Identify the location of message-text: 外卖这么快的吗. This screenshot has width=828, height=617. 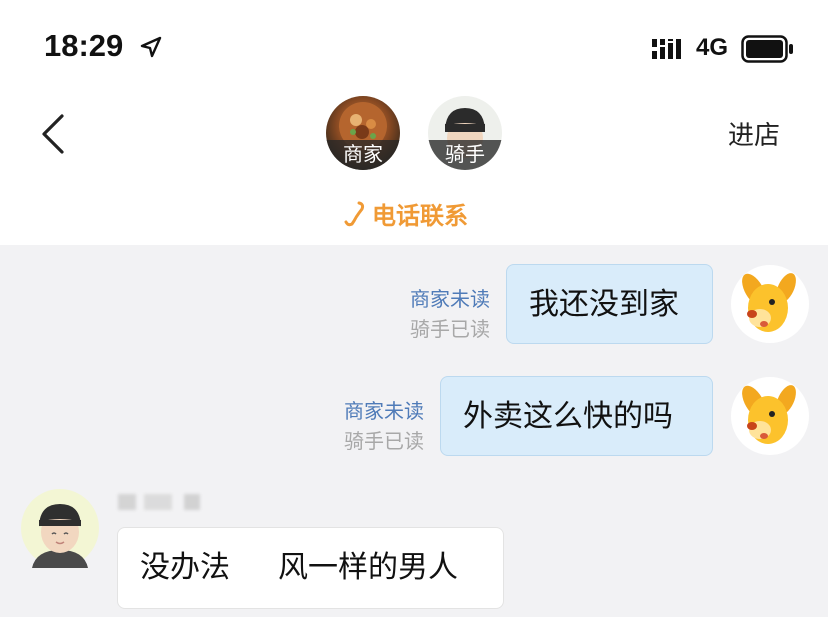
(568, 416).